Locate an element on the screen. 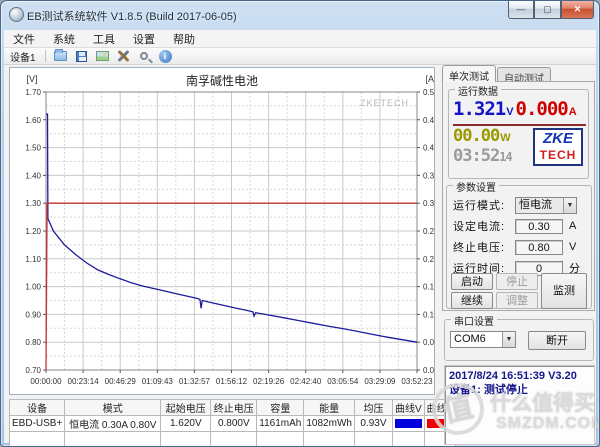 The height and width of the screenshot is (447, 600). svg-text: 0.50 is located at coordinates (428, 92).